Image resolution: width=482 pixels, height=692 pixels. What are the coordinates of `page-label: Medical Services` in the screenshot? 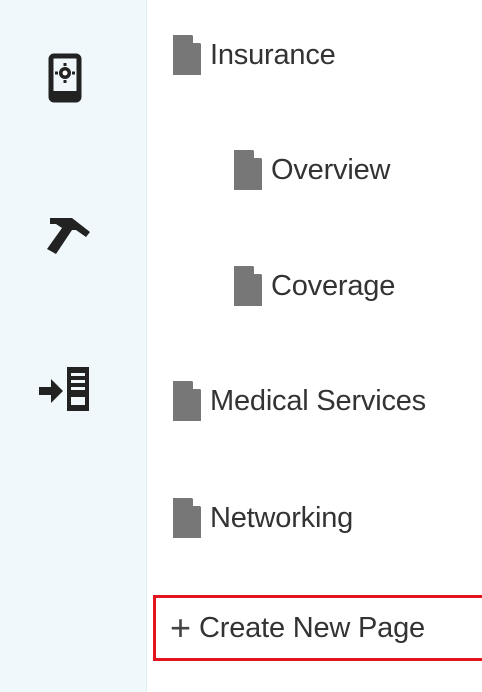 It's located at (318, 400).